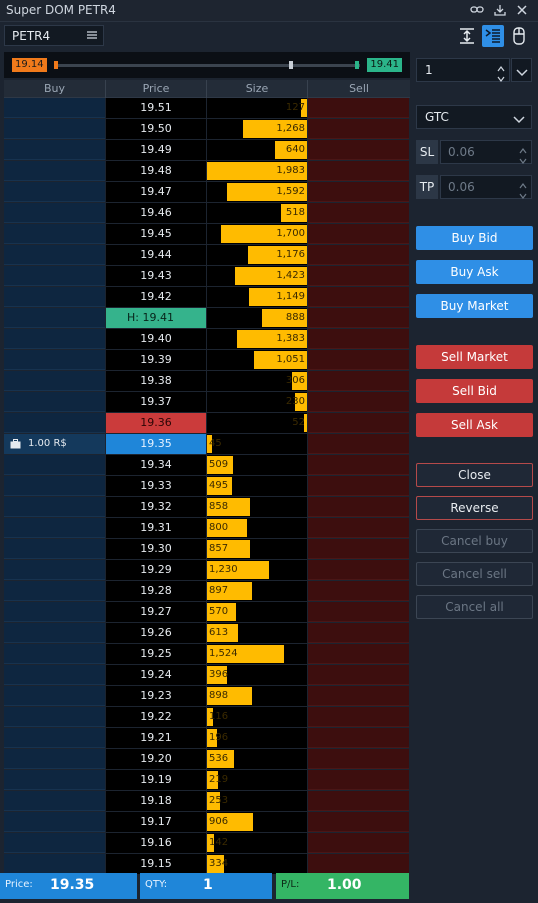 The width and height of the screenshot is (538, 903). What do you see at coordinates (156, 570) in the screenshot?
I see `price-cell: 19.29` at bounding box center [156, 570].